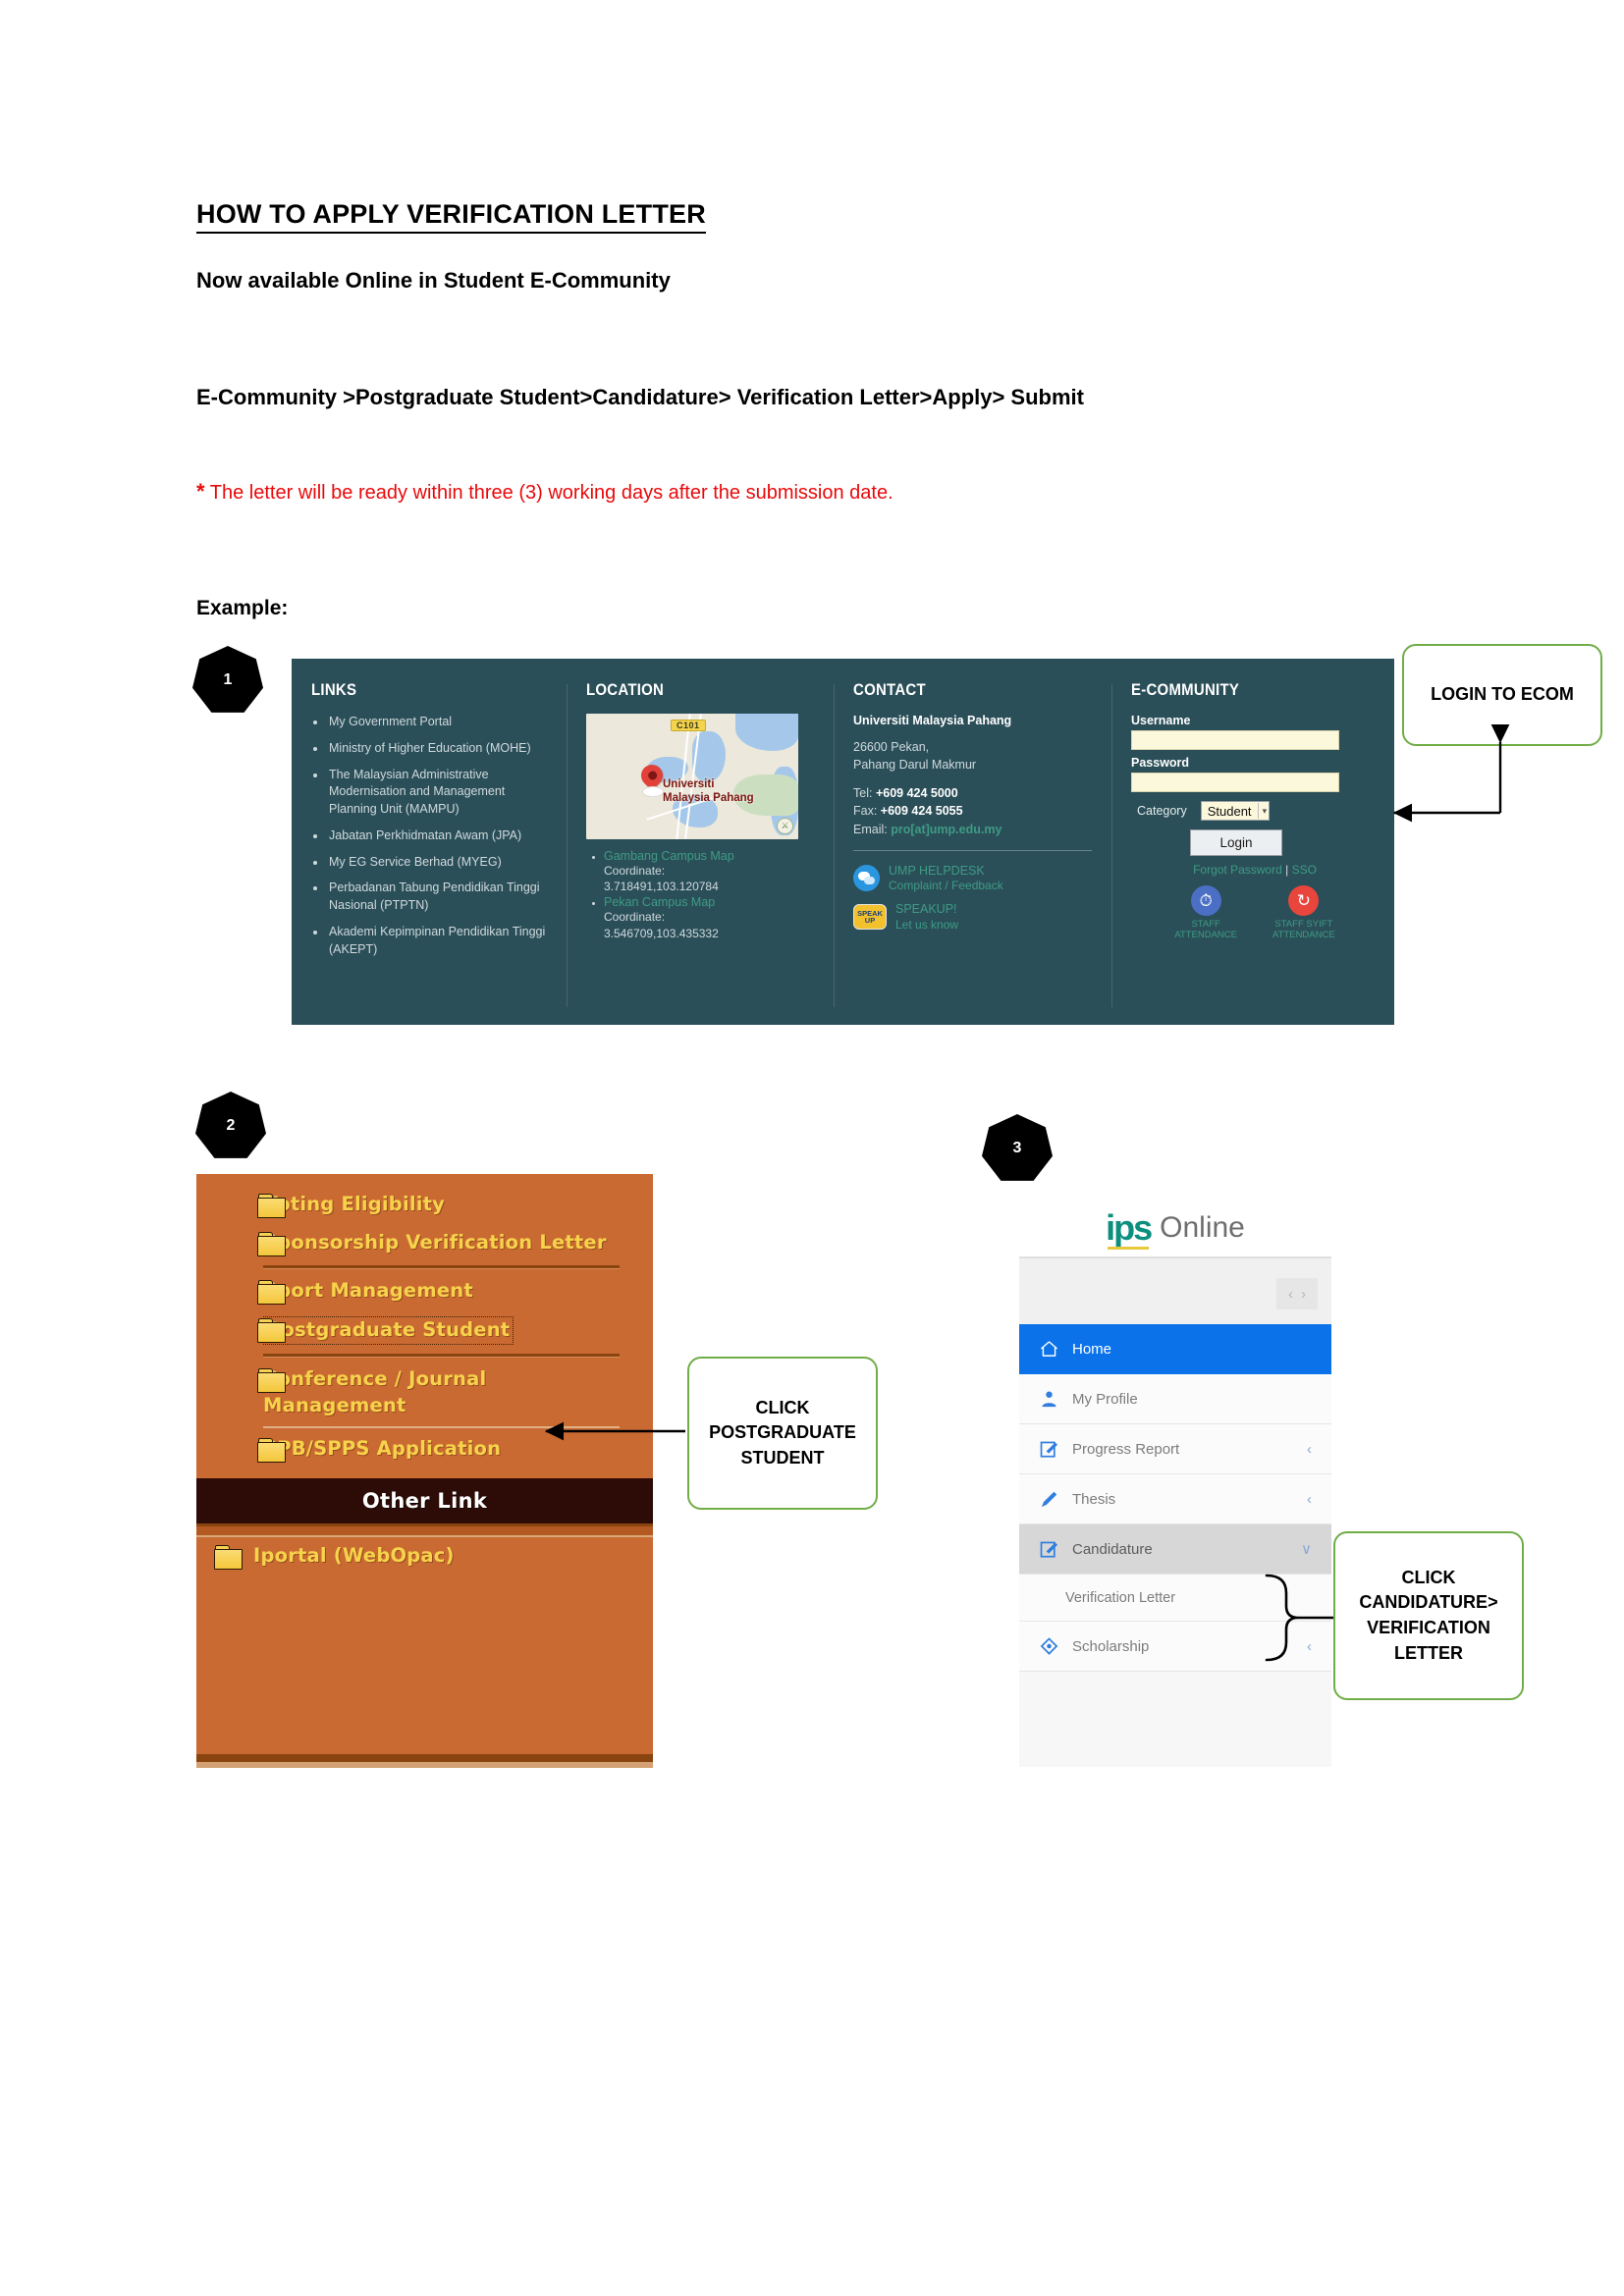 The image size is (1624, 2296). I want to click on password-label: Password, so click(1160, 763).